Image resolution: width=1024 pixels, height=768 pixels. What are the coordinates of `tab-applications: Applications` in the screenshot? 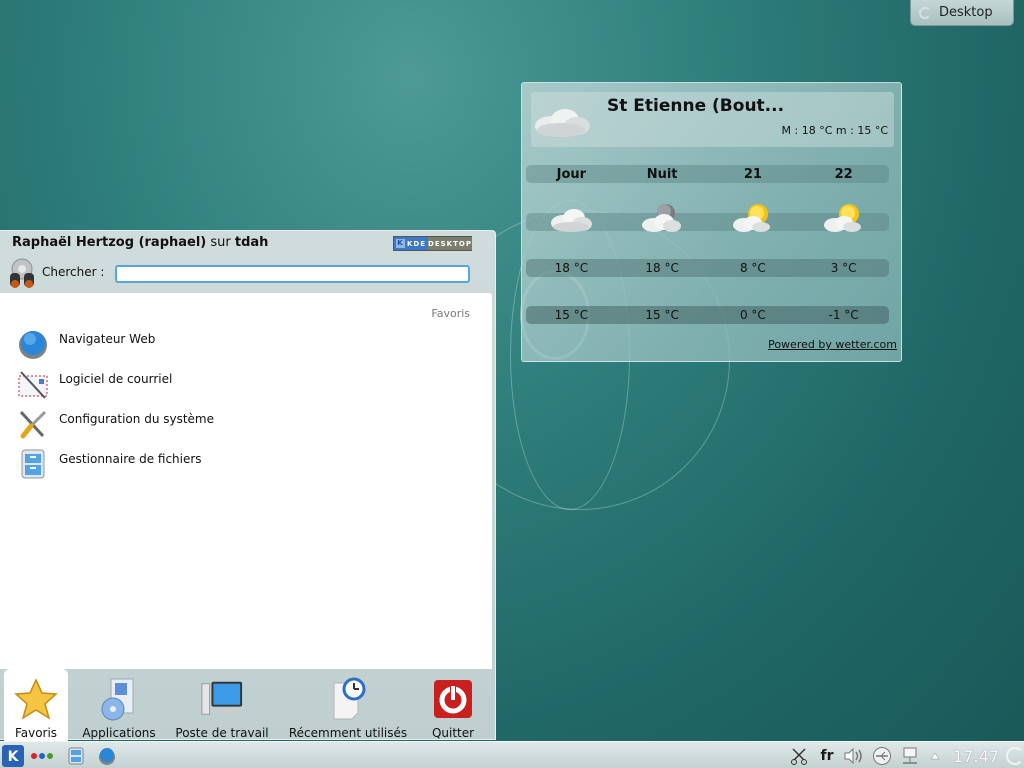 It's located at (119, 705).